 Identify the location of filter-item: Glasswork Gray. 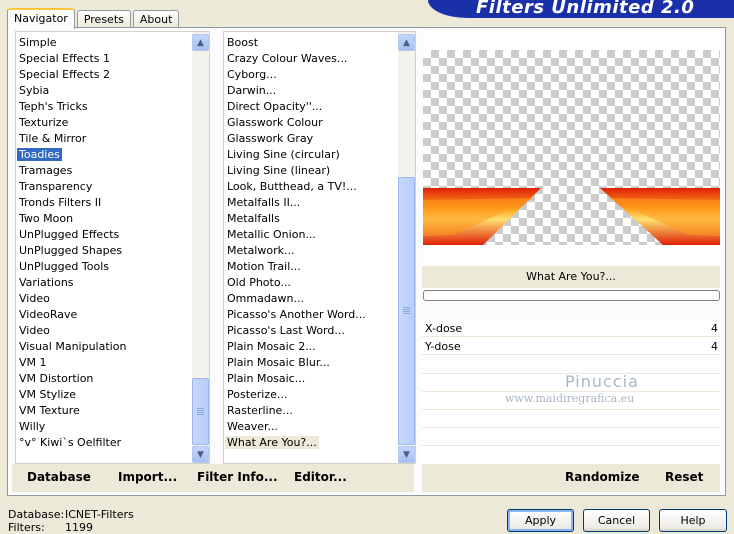
(311, 139).